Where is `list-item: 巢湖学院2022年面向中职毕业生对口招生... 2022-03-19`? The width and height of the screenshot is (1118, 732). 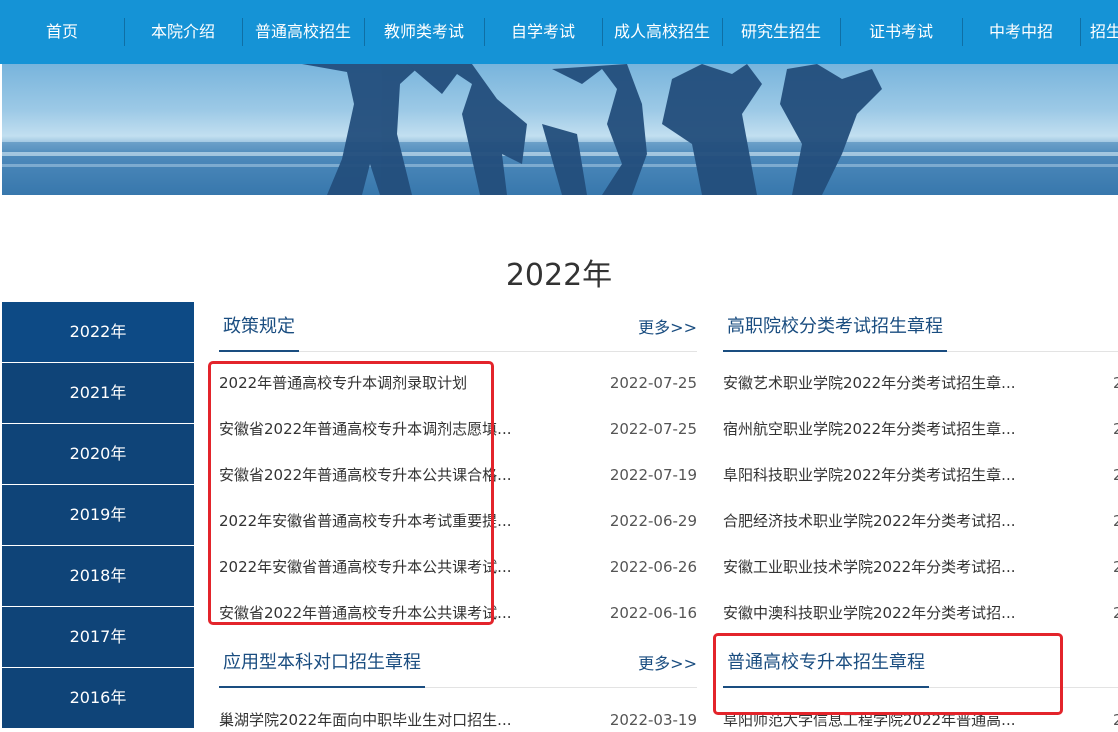 list-item: 巢湖学院2022年面向中职毕业生对口招生... 2022-03-19 is located at coordinates (458, 714).